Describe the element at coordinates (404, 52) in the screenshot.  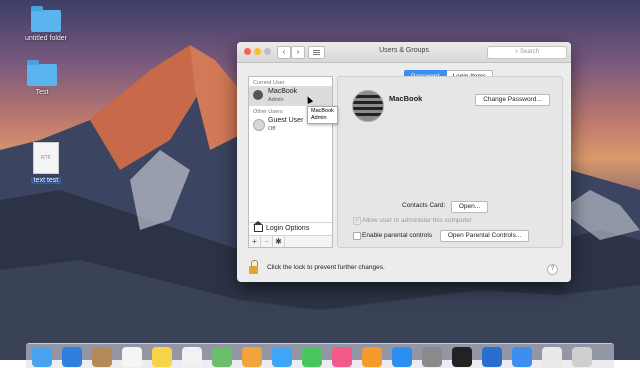
I see `window-titlebar: ‹ › Users & Groups ⌕ Search` at that location.